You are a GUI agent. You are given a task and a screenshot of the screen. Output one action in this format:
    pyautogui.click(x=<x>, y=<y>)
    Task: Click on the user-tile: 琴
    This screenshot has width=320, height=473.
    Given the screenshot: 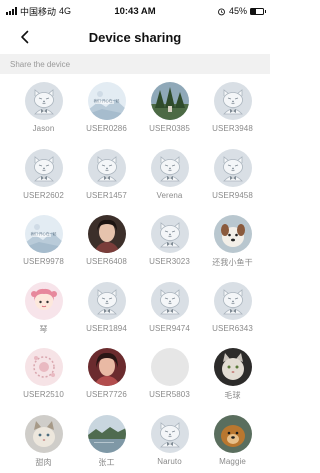 What is the action you would take?
    pyautogui.click(x=43, y=315)
    